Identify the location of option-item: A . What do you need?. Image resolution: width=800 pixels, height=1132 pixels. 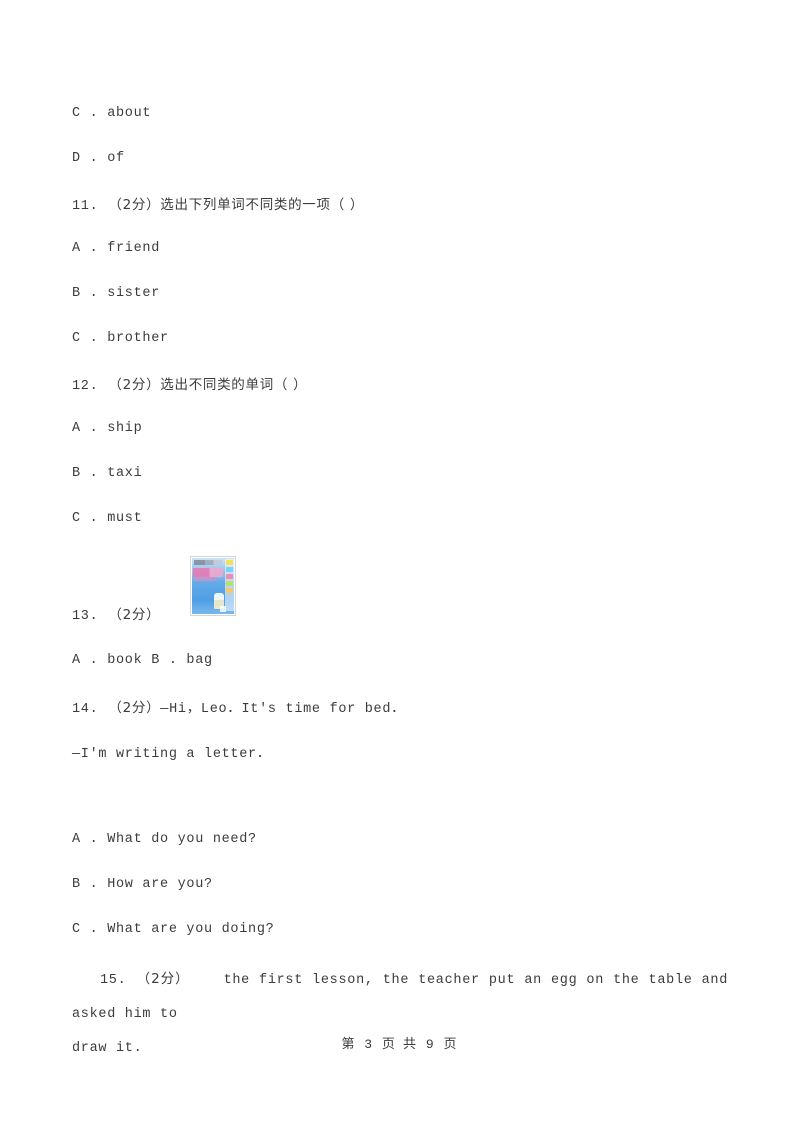
(164, 839).